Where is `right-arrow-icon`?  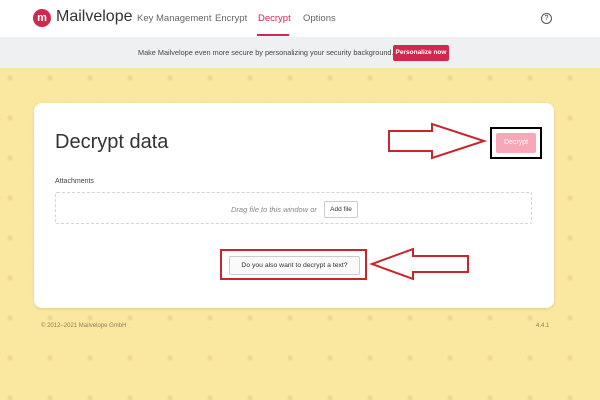 right-arrow-icon is located at coordinates (438, 141).